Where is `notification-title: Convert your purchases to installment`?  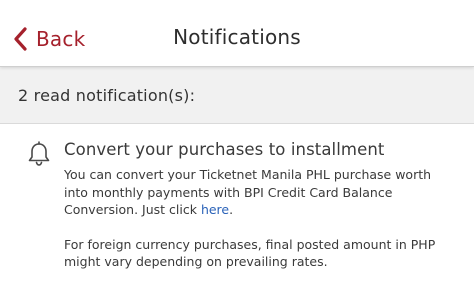 notification-title: Convert your purchases to installment is located at coordinates (224, 149).